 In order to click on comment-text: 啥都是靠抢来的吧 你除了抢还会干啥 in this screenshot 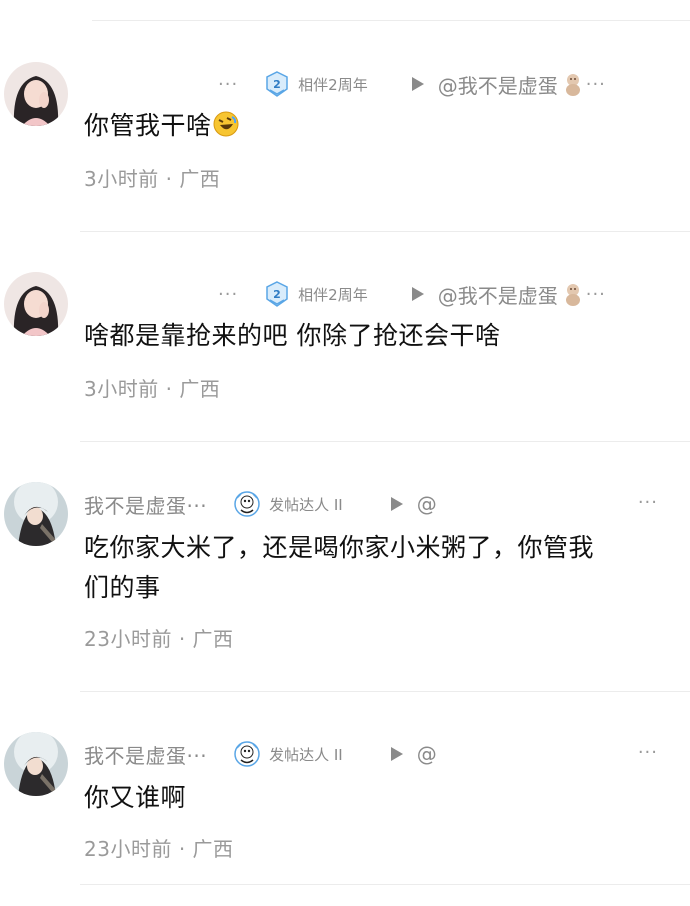, I will do `click(292, 335)`.